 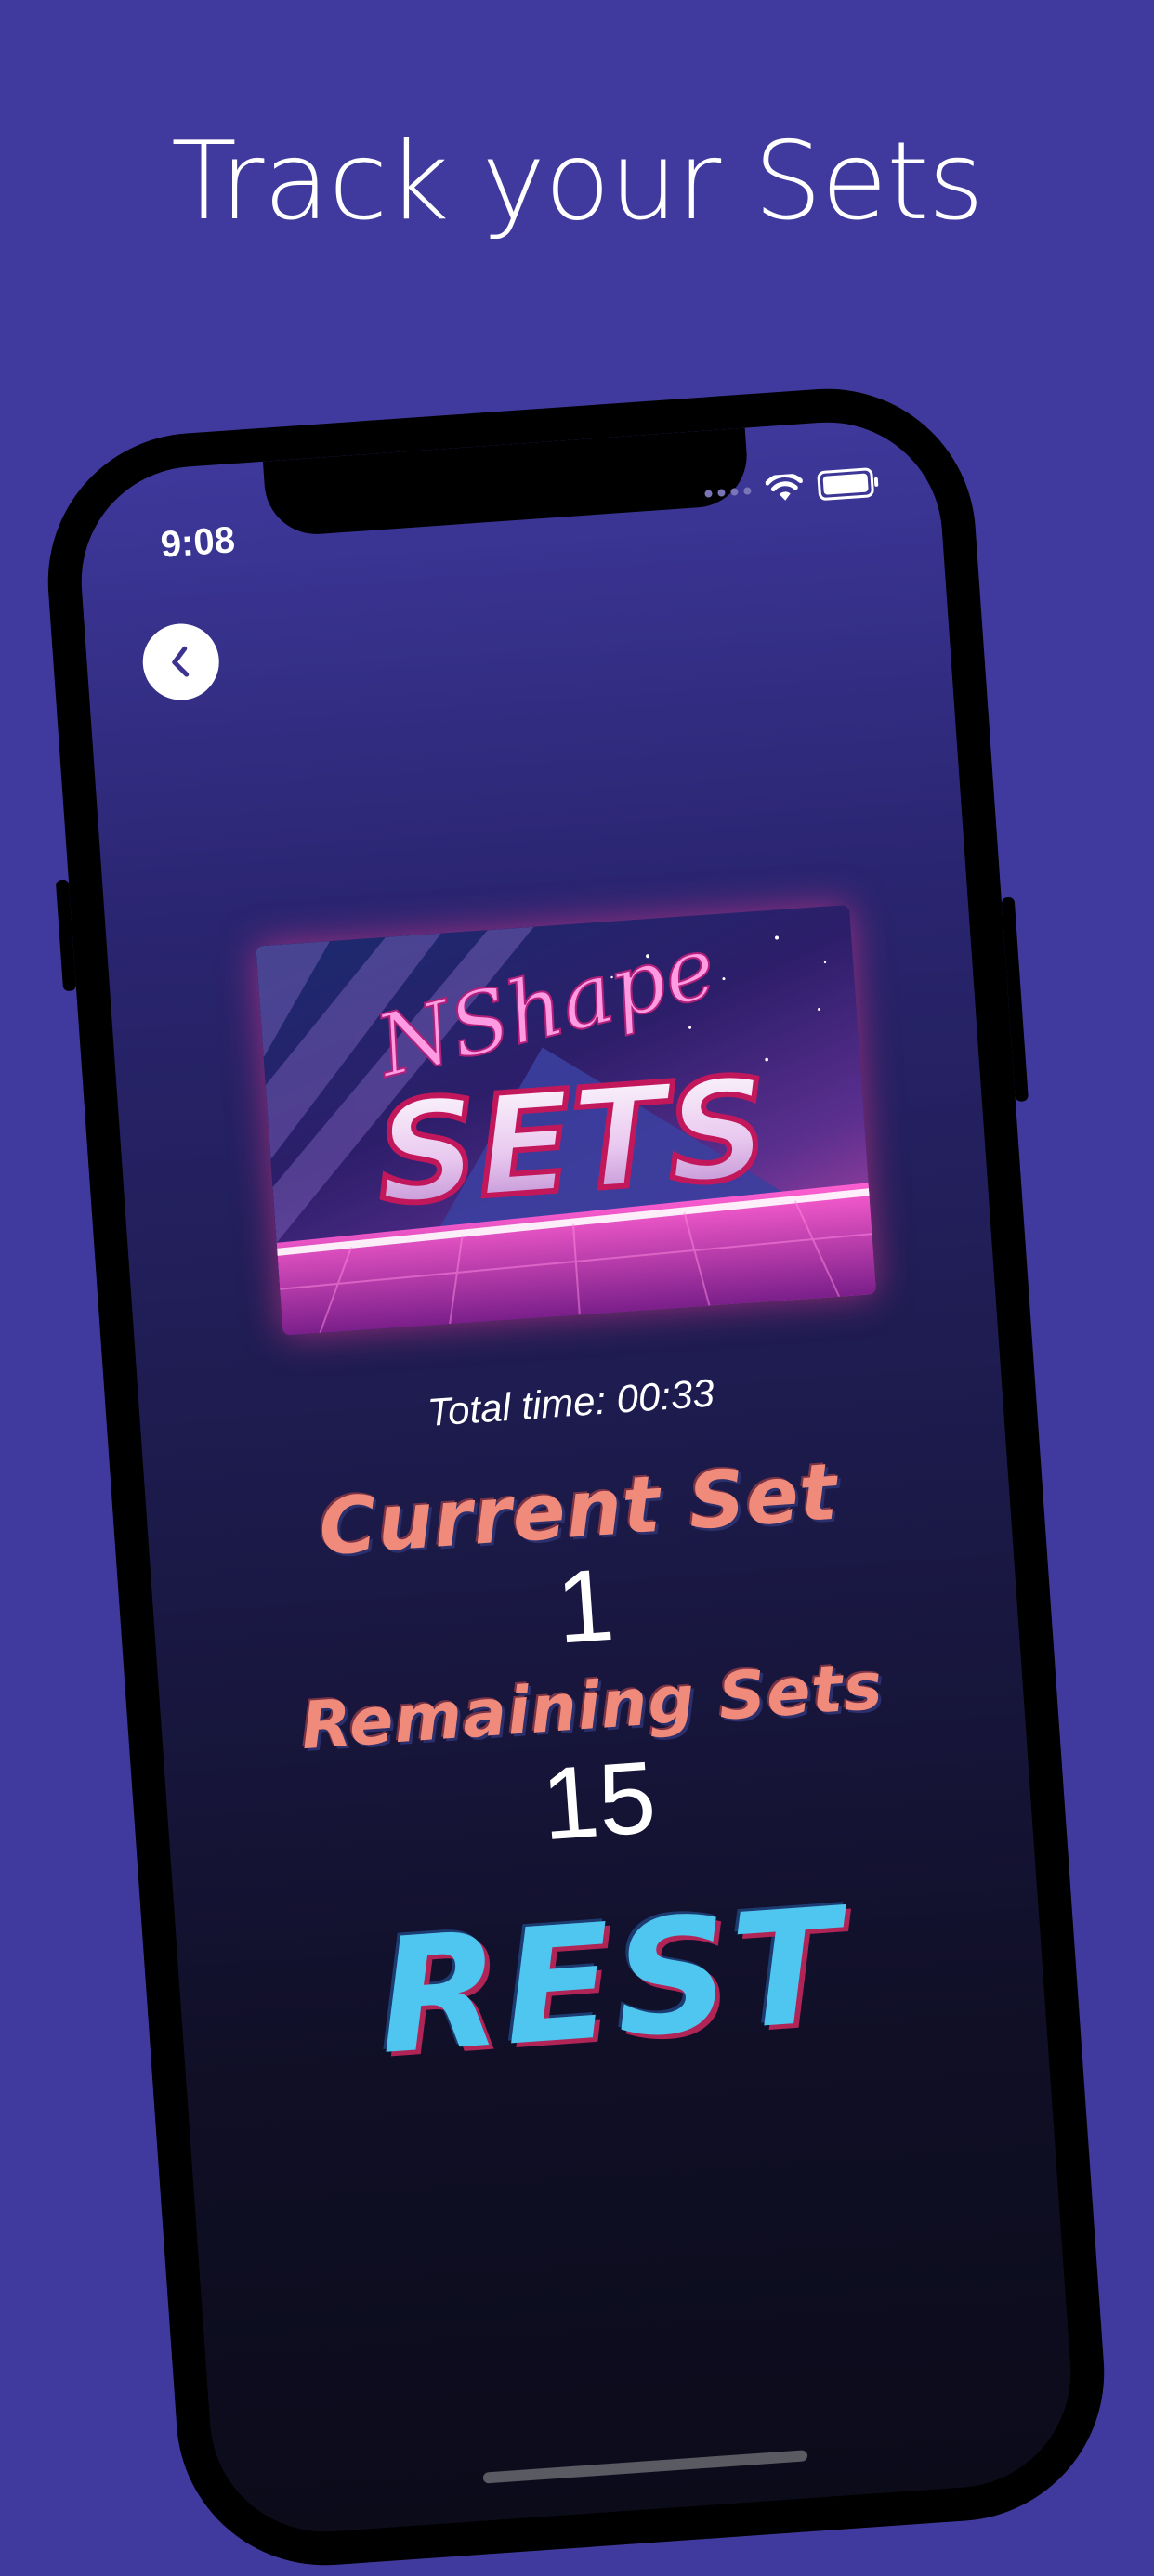 What do you see at coordinates (784, 487) in the screenshot?
I see `wifi-icon` at bounding box center [784, 487].